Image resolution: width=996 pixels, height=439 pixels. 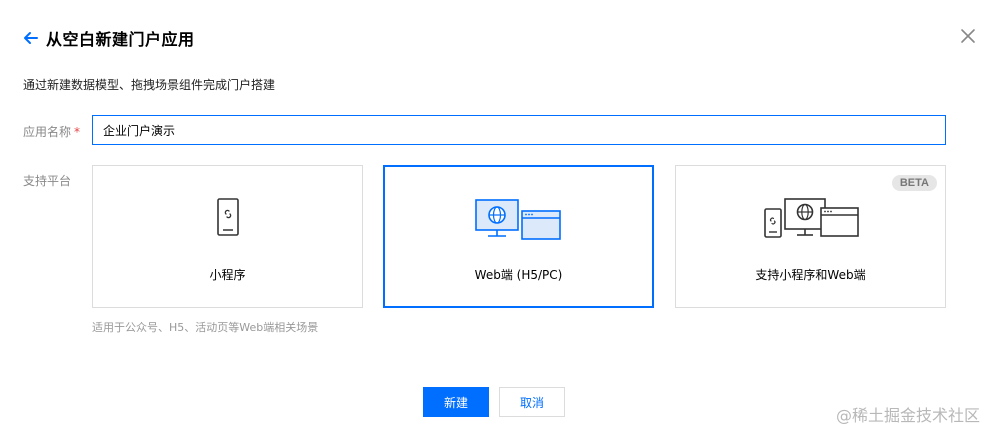 What do you see at coordinates (518, 275) in the screenshot?
I see `platform-card-label: Web端 (H5/PC)` at bounding box center [518, 275].